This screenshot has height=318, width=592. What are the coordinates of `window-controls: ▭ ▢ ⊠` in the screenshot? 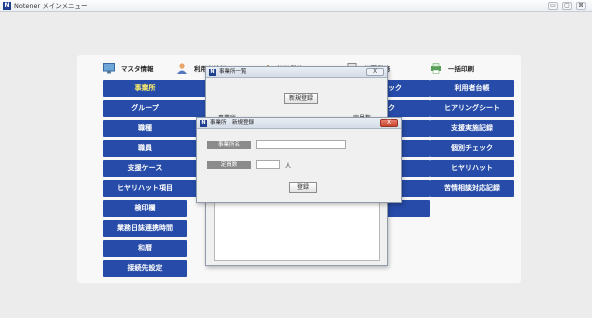 It's located at (567, 6).